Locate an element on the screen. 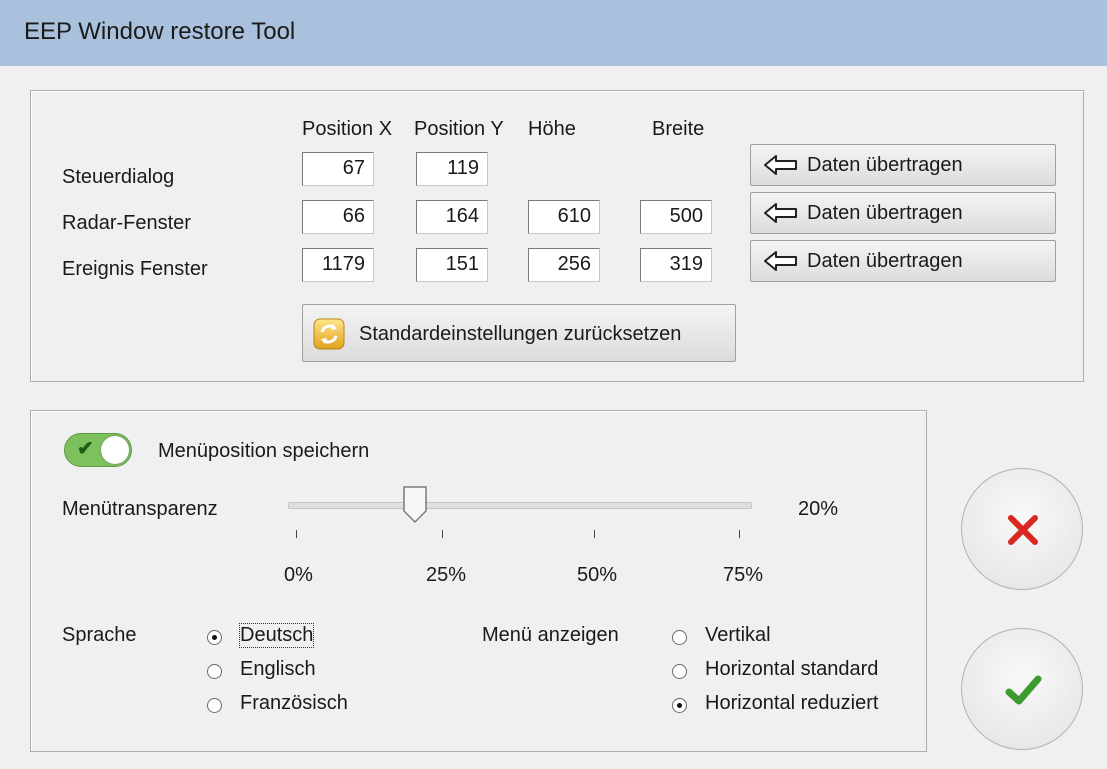 The height and width of the screenshot is (769, 1107). save-menu-position-label: Menüposition speichern is located at coordinates (264, 451).